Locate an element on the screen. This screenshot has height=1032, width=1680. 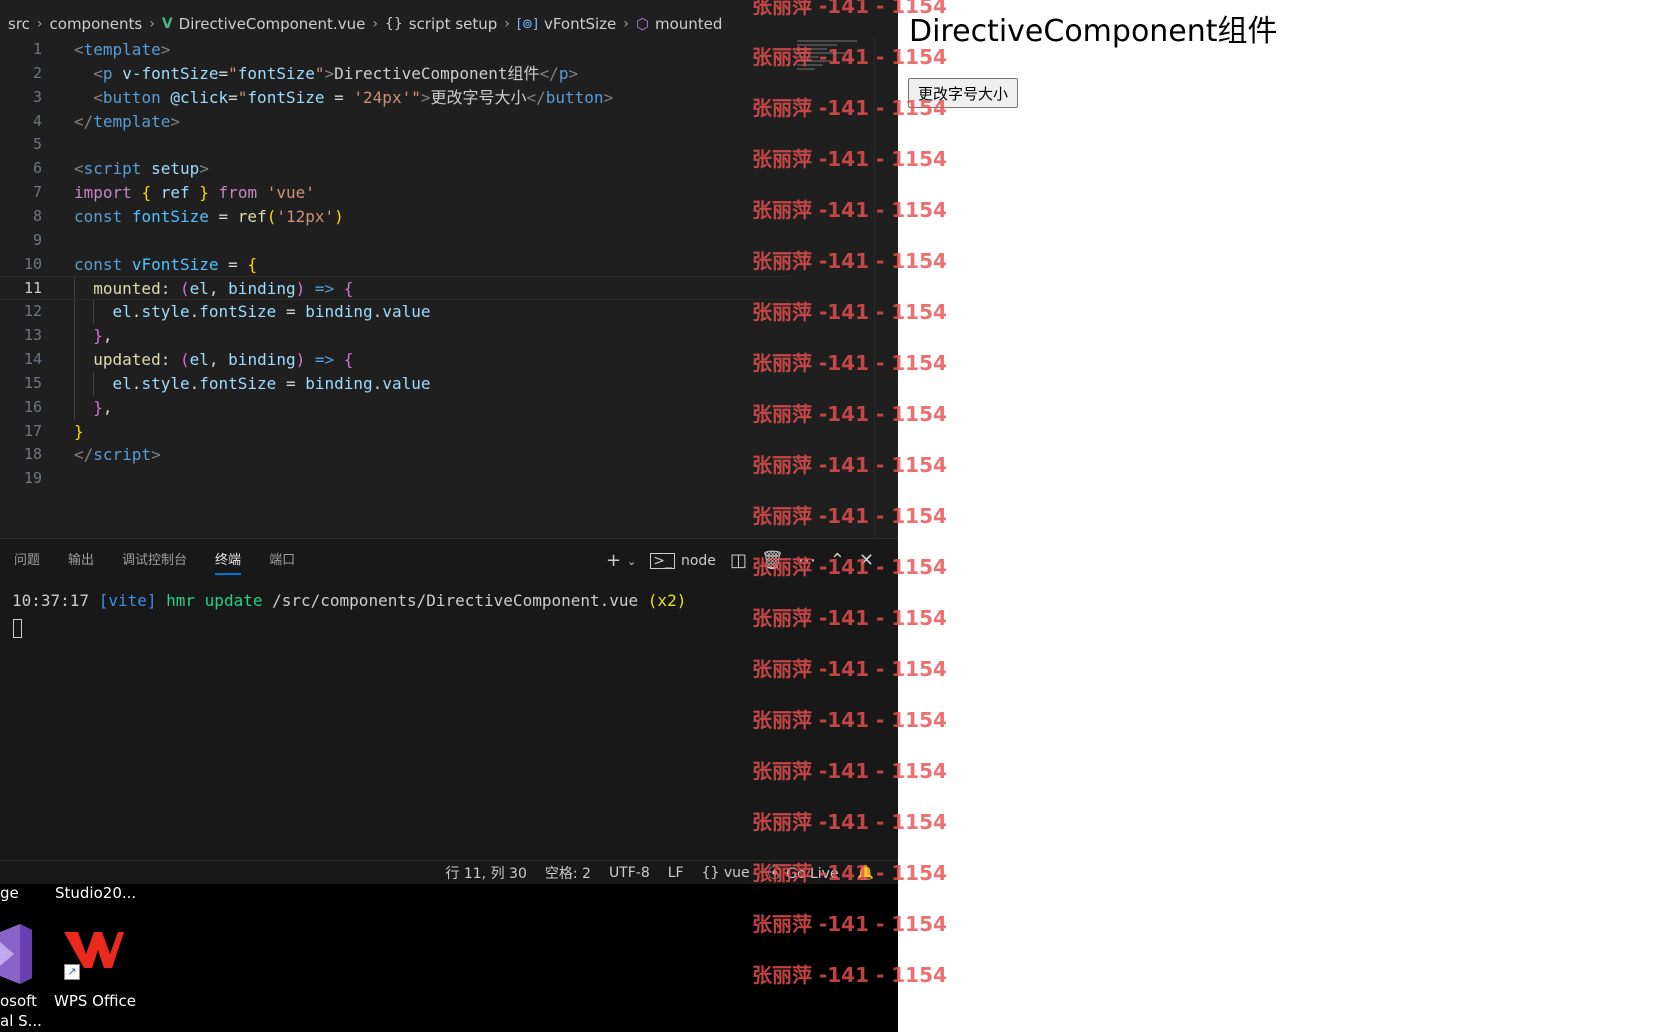
kill-terminal-button: 🗑 is located at coordinates (772, 561).